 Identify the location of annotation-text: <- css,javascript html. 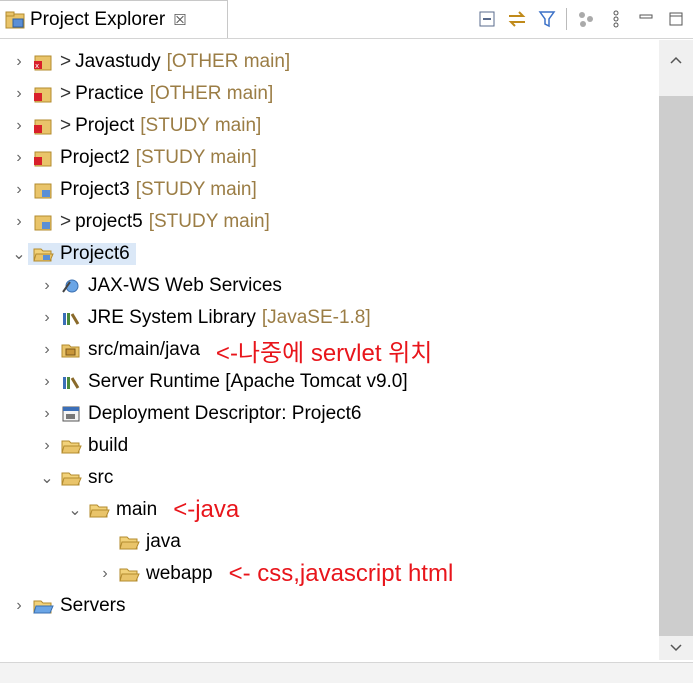
(341, 573).